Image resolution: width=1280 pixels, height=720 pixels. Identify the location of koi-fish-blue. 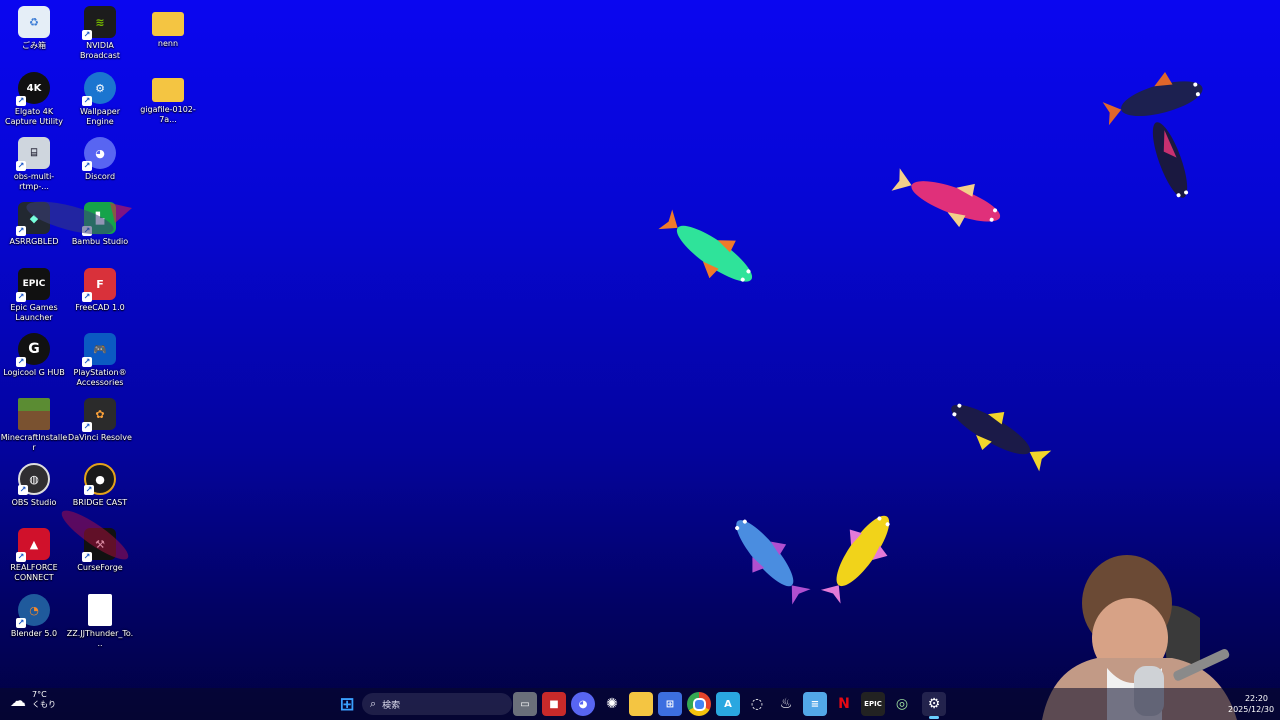
(773, 562).